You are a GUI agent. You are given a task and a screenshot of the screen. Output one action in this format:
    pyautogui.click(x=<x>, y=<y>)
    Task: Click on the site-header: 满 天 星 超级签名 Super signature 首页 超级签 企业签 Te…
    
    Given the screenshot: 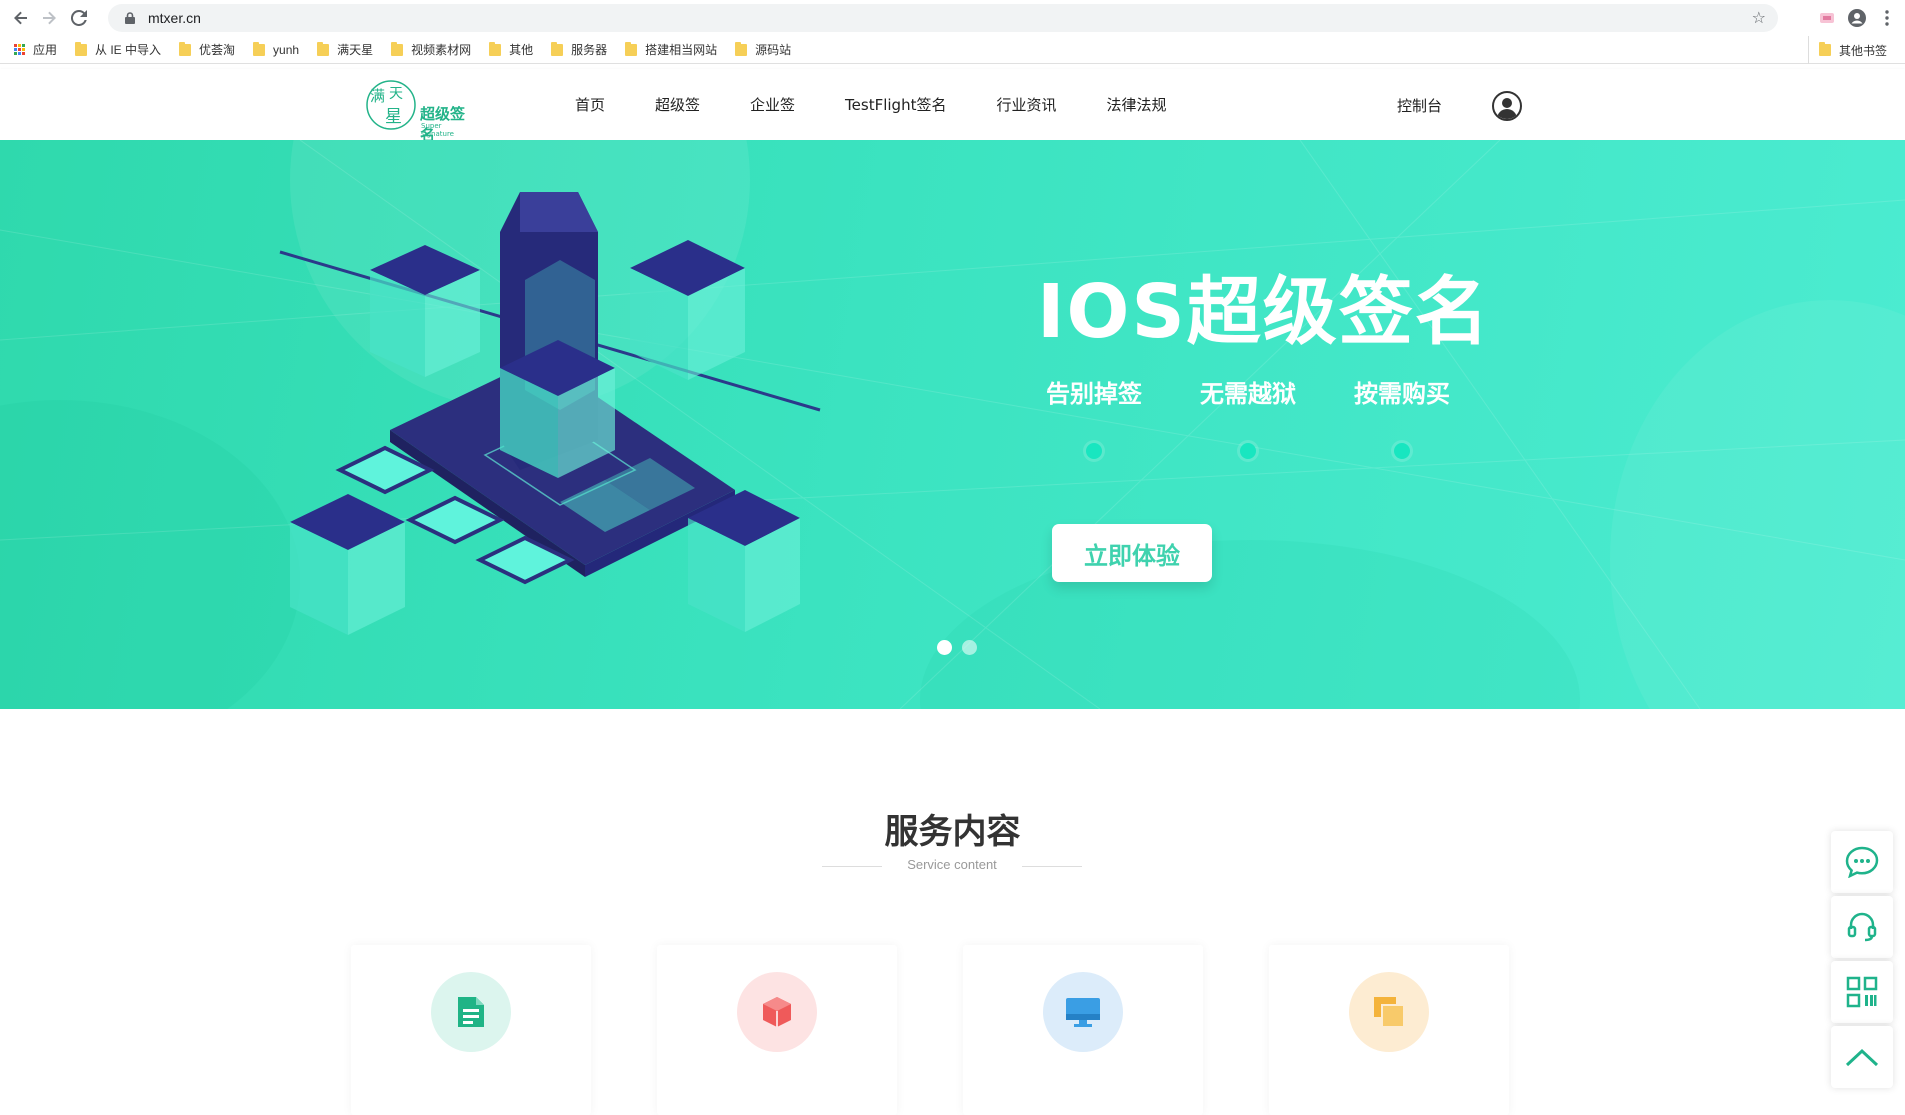 What is the action you would take?
    pyautogui.click(x=952, y=106)
    